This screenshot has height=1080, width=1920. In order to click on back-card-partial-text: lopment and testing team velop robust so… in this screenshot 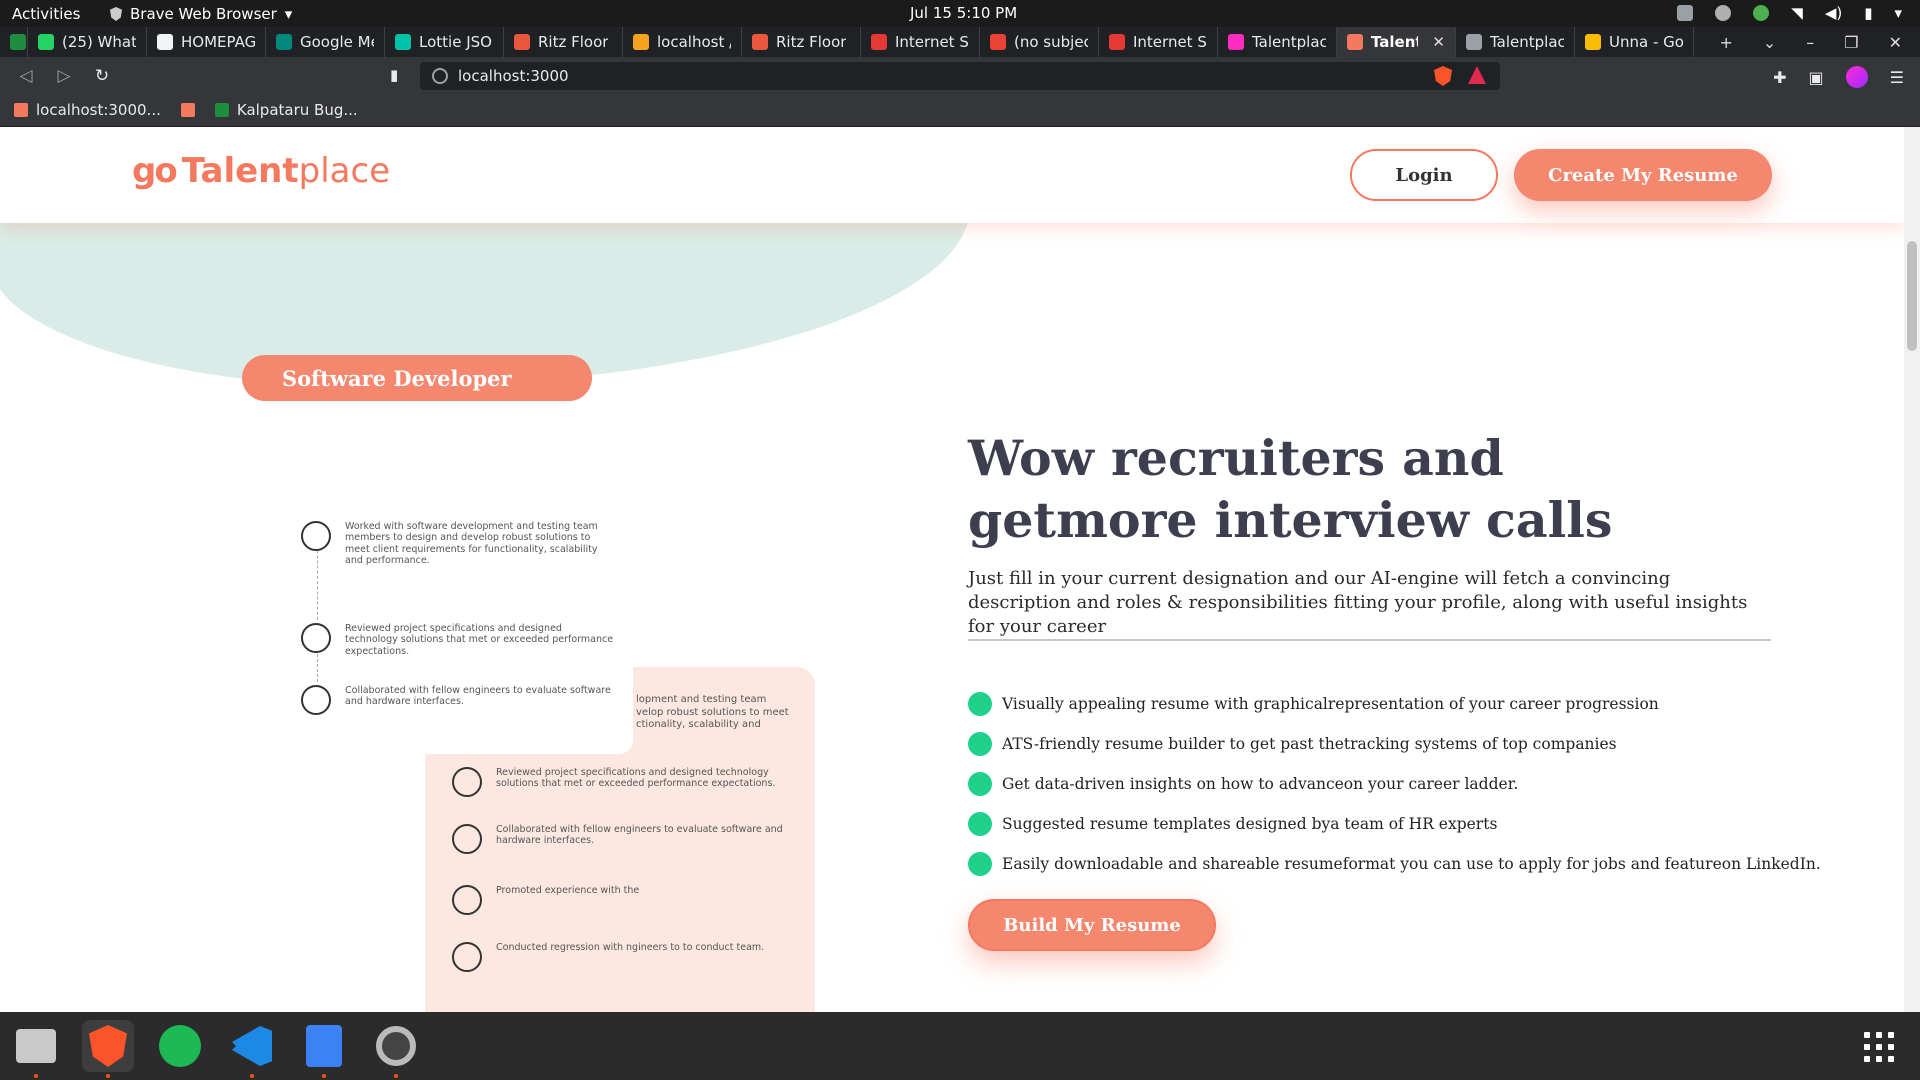, I will do `click(712, 712)`.